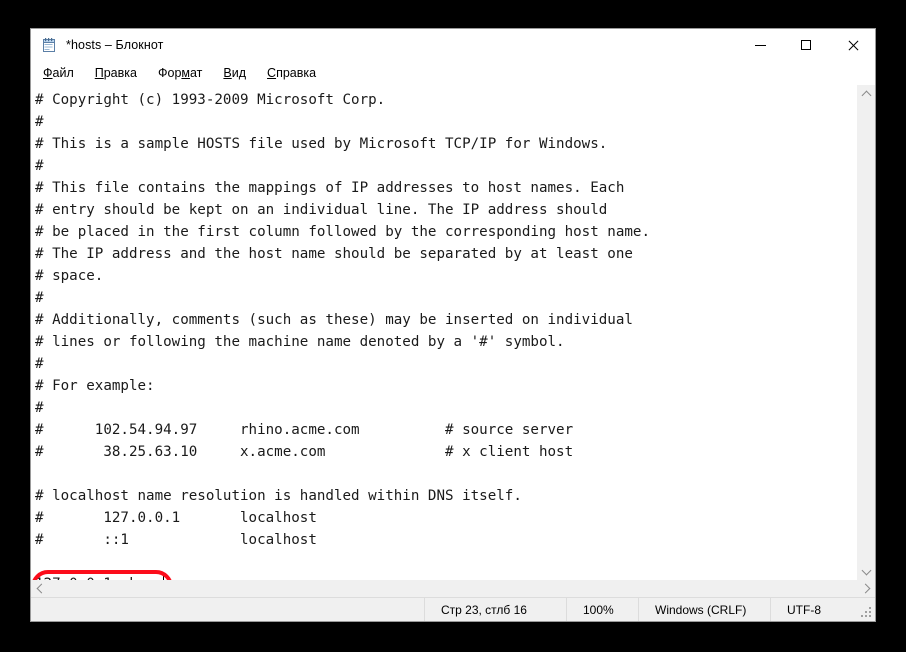 This screenshot has width=906, height=652. I want to click on editor-active-line-text: 127.0.0.1 ok.ru, so click(99, 578).